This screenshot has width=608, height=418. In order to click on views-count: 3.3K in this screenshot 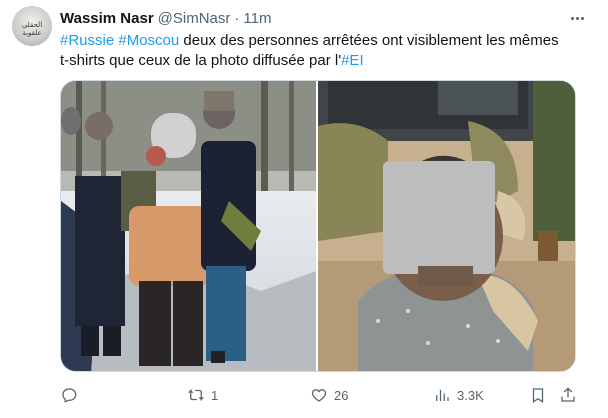, I will do `click(470, 395)`.